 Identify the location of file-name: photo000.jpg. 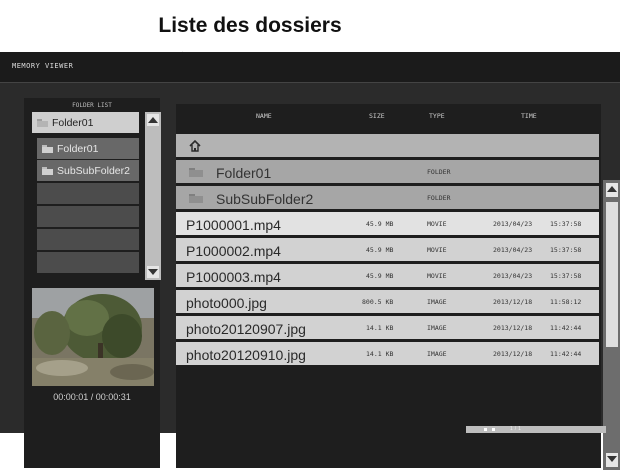
(226, 303).